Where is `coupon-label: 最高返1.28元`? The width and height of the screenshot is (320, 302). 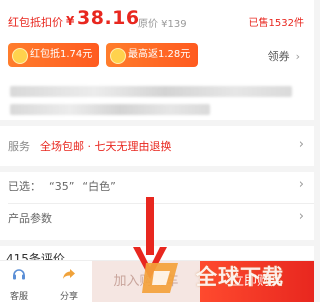
coupon-label: 最高返1.28元 is located at coordinates (159, 54).